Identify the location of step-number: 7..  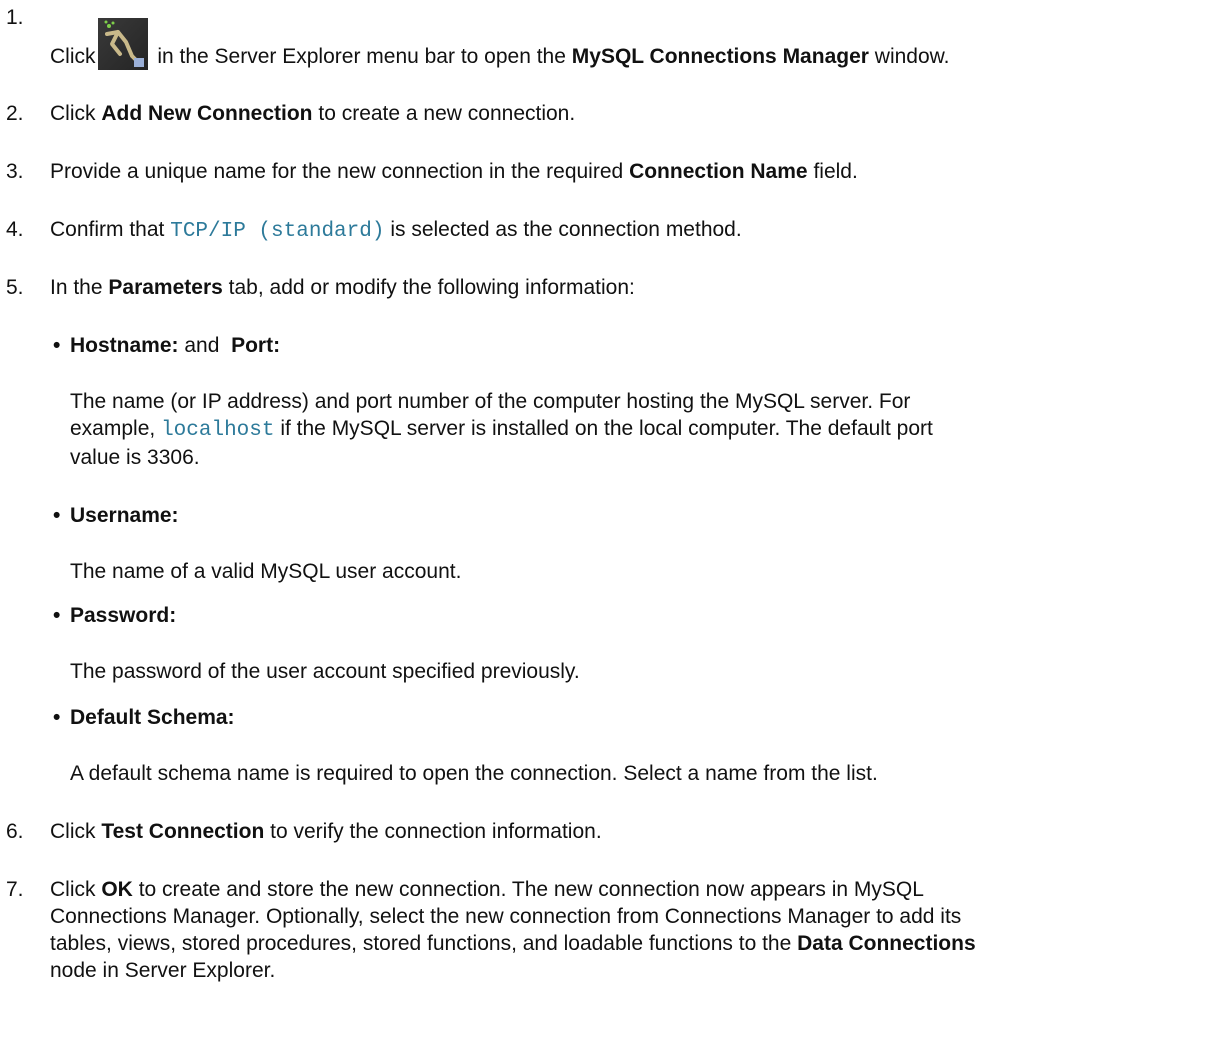
(15, 889).